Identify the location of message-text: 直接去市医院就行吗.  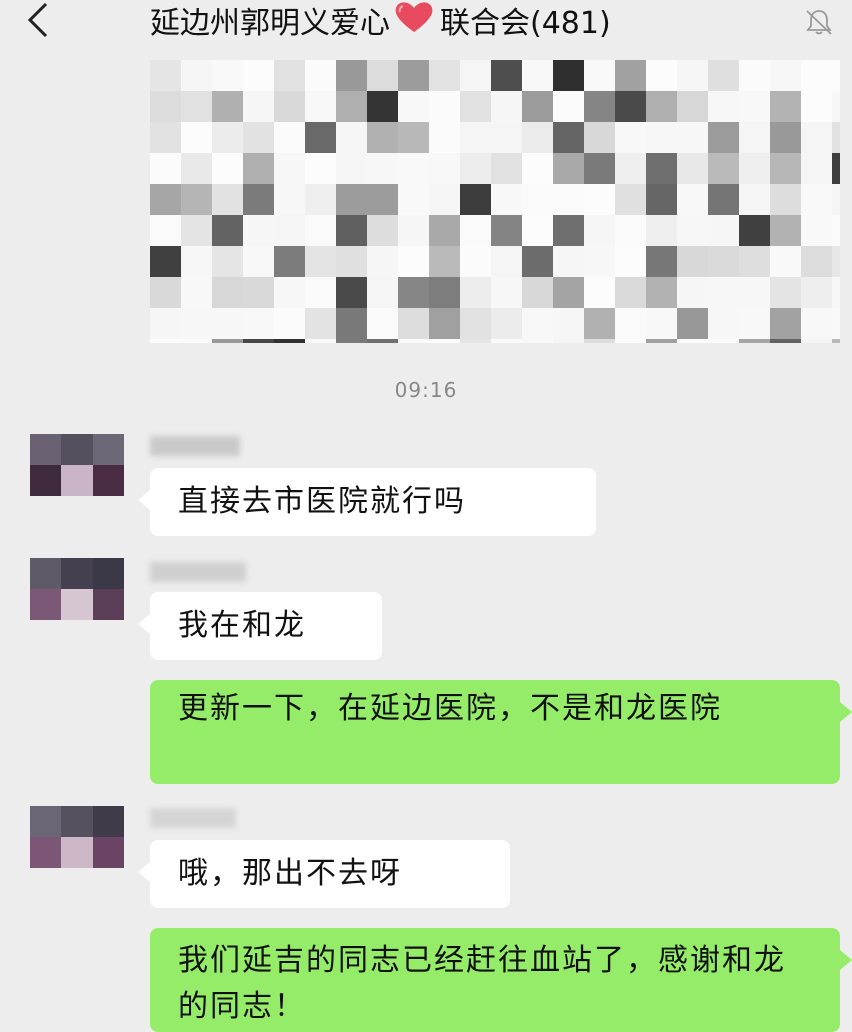
(322, 501).